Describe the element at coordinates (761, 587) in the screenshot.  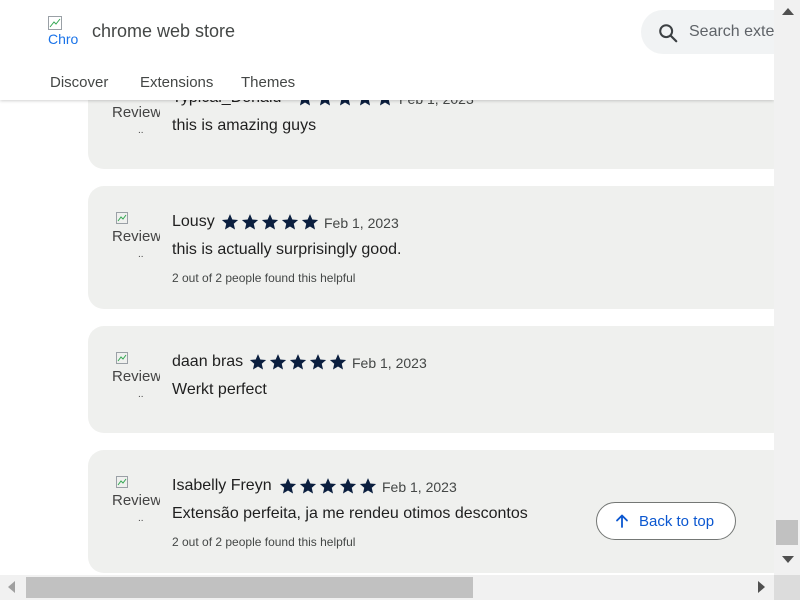
I see `scroll-right-arrow-icon` at that location.